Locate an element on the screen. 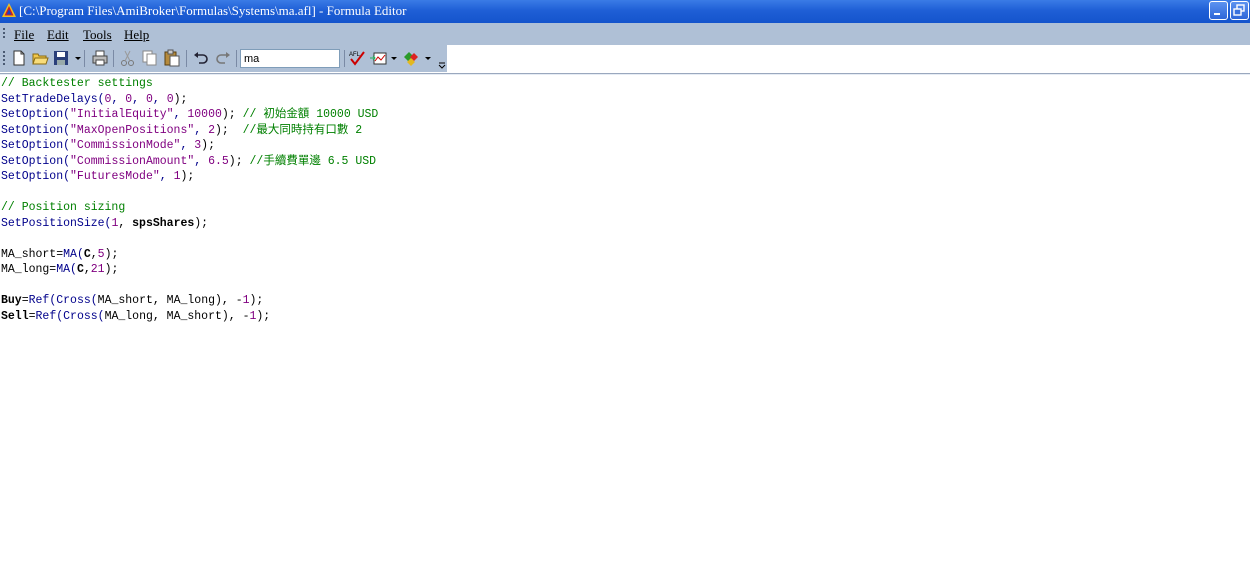 This screenshot has width=1250, height=580. code-line: Sell=Ref(Cross(MA_long, MA_short), -1); is located at coordinates (625, 317).